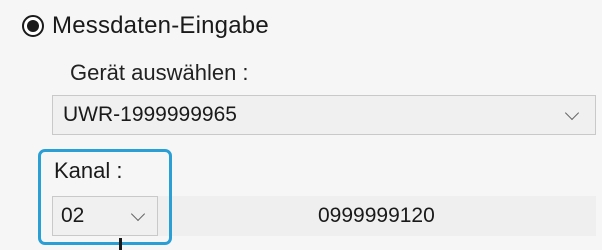  Describe the element at coordinates (572, 113) in the screenshot. I see `chevron-down-icon` at that location.